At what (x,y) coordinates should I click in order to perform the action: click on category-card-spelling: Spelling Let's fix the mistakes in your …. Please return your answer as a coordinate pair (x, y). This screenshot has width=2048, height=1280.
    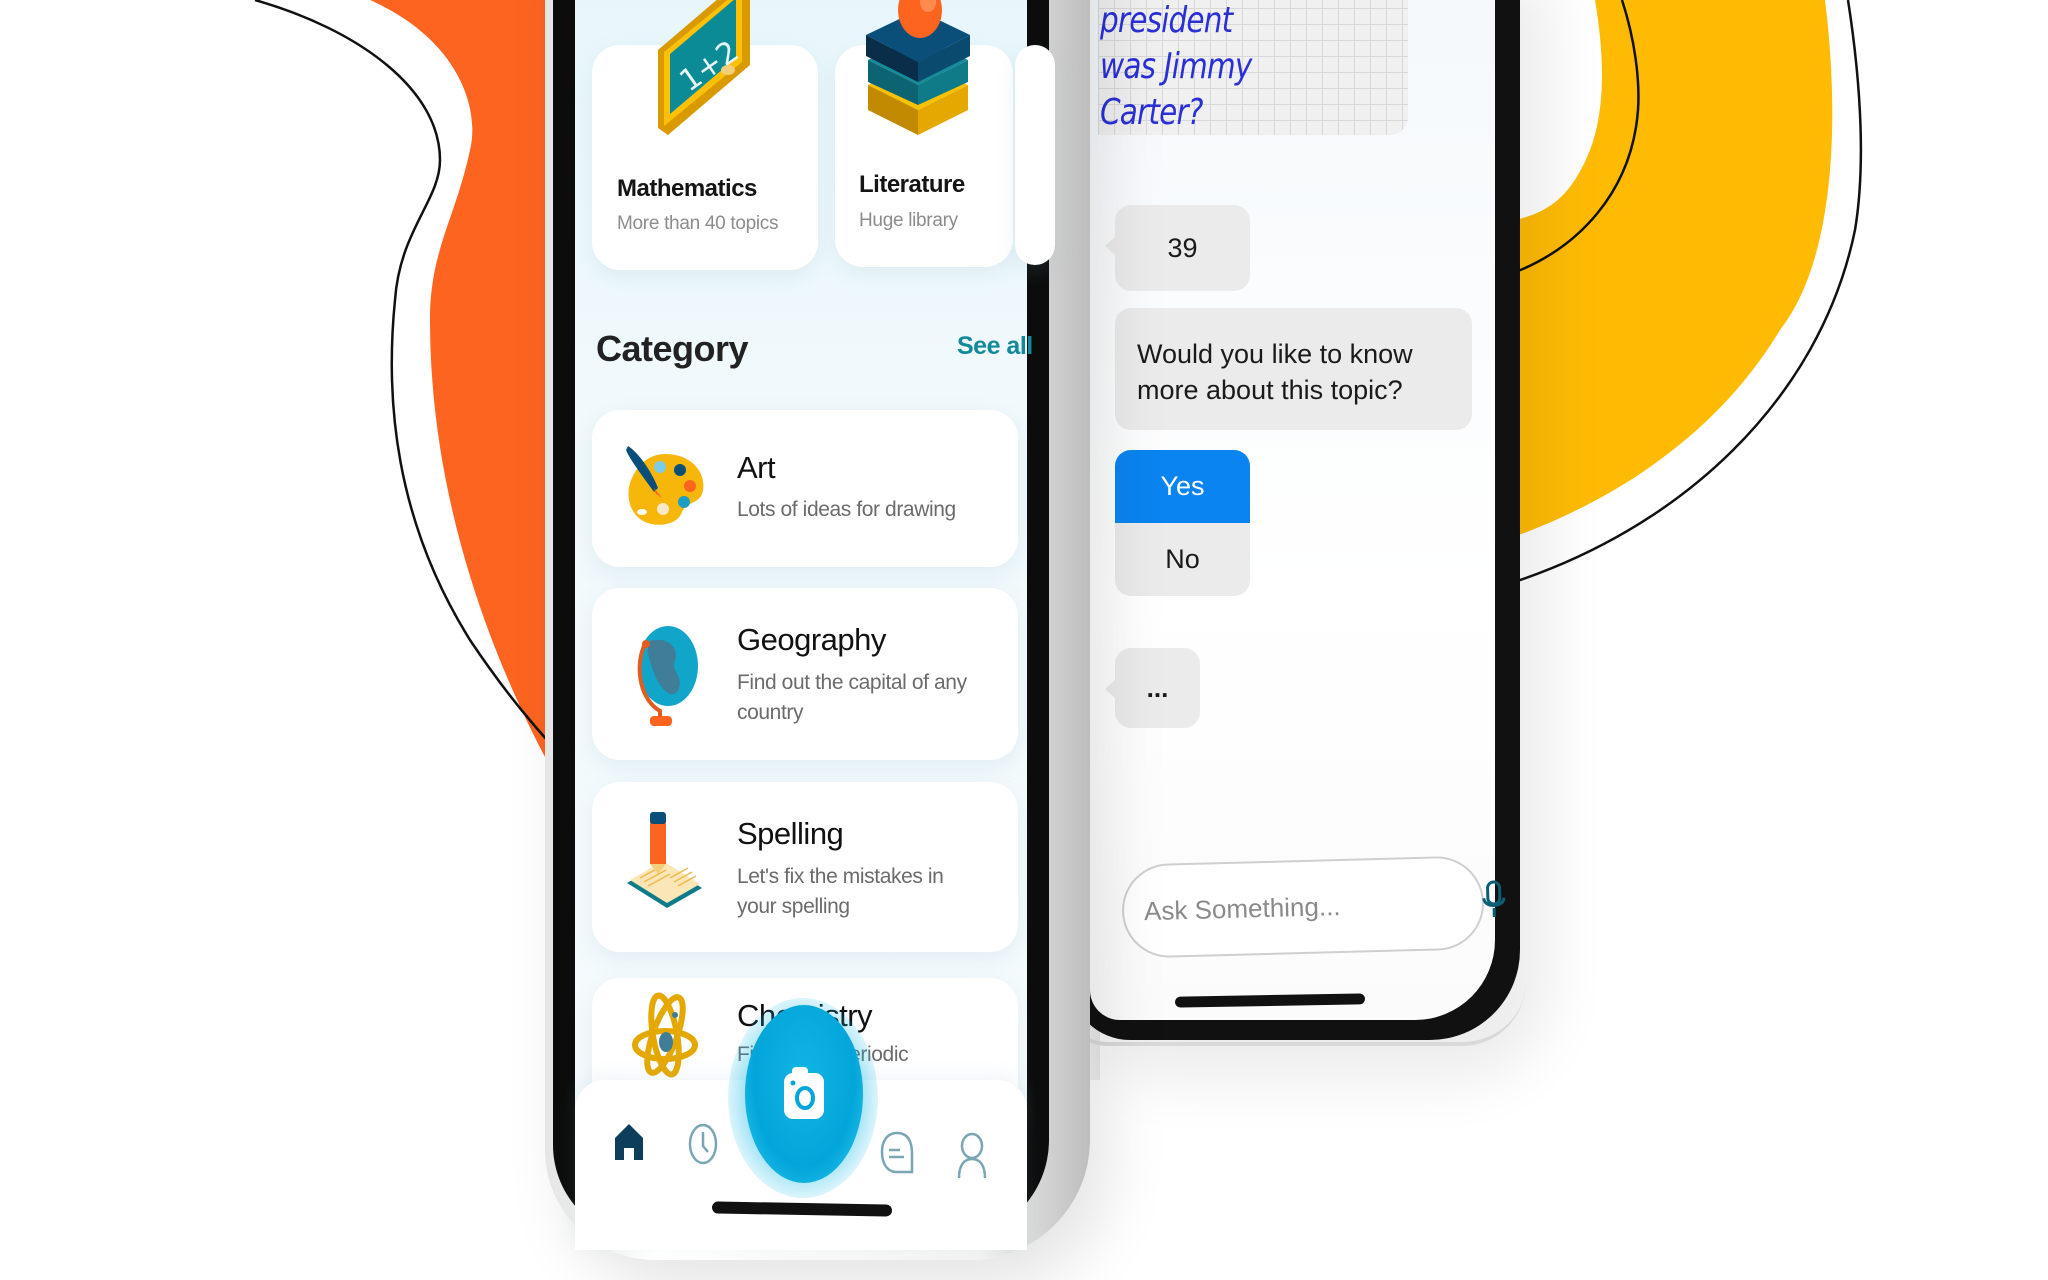
    Looking at the image, I should click on (805, 867).